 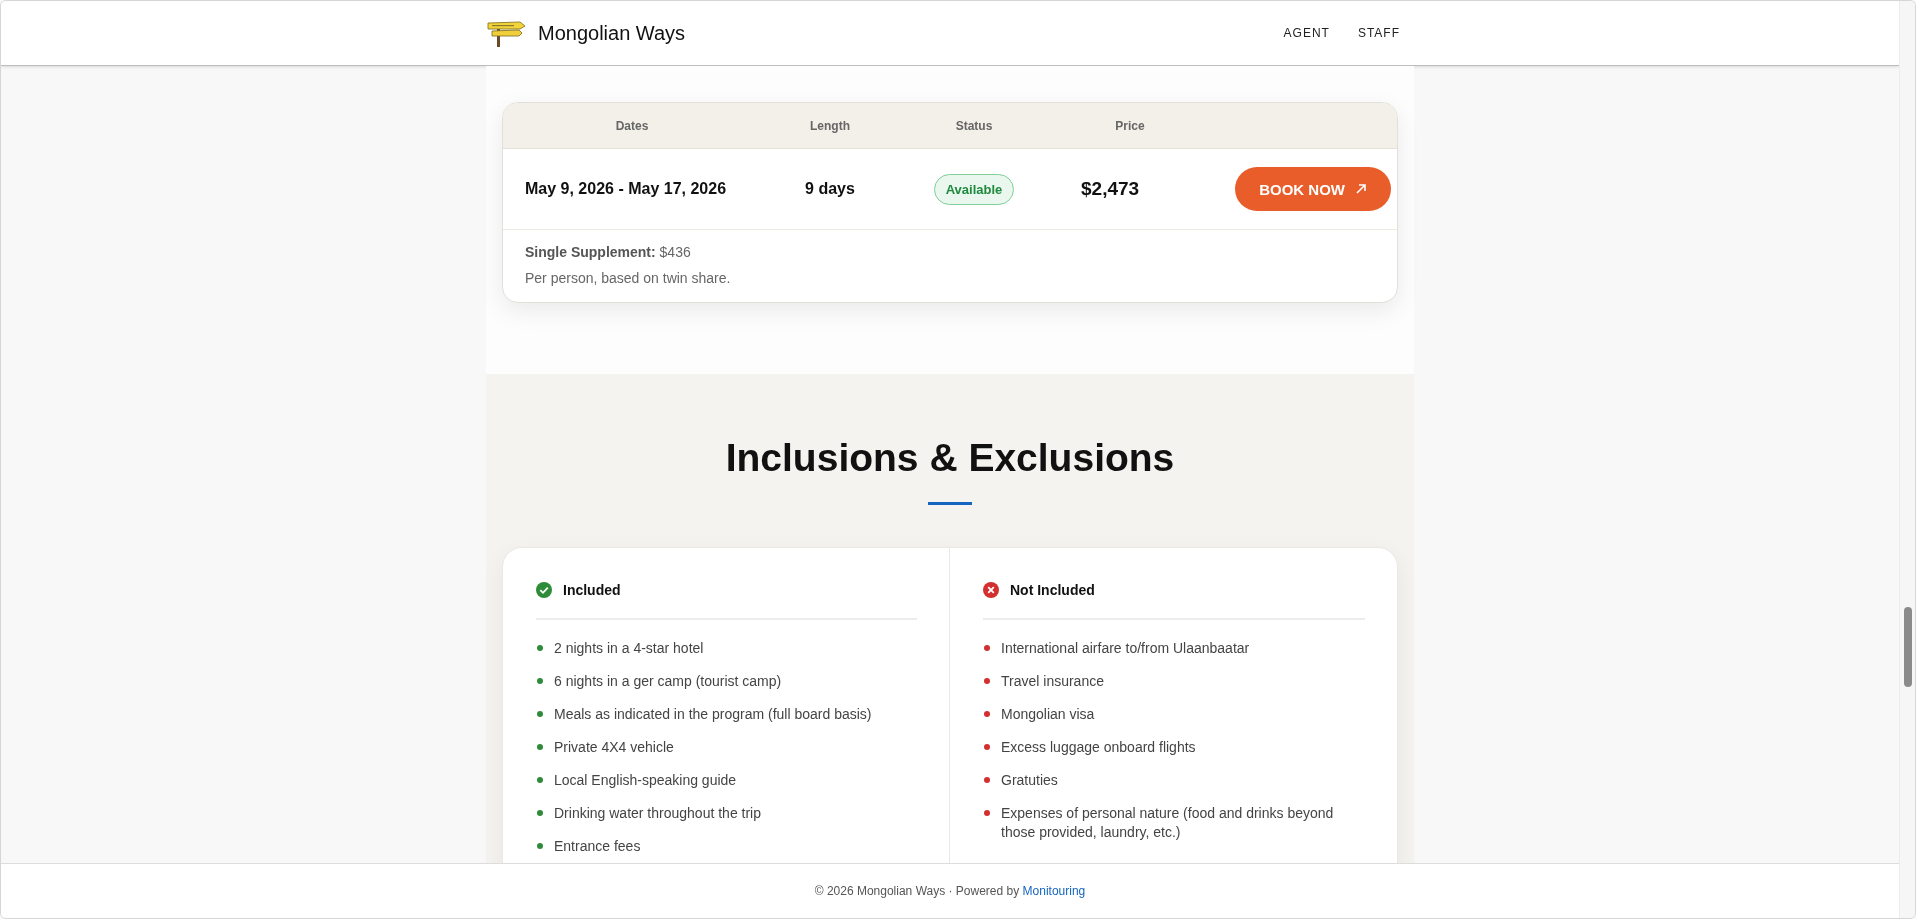 I want to click on supplement-text: Single Supplement: $436, so click(x=608, y=252).